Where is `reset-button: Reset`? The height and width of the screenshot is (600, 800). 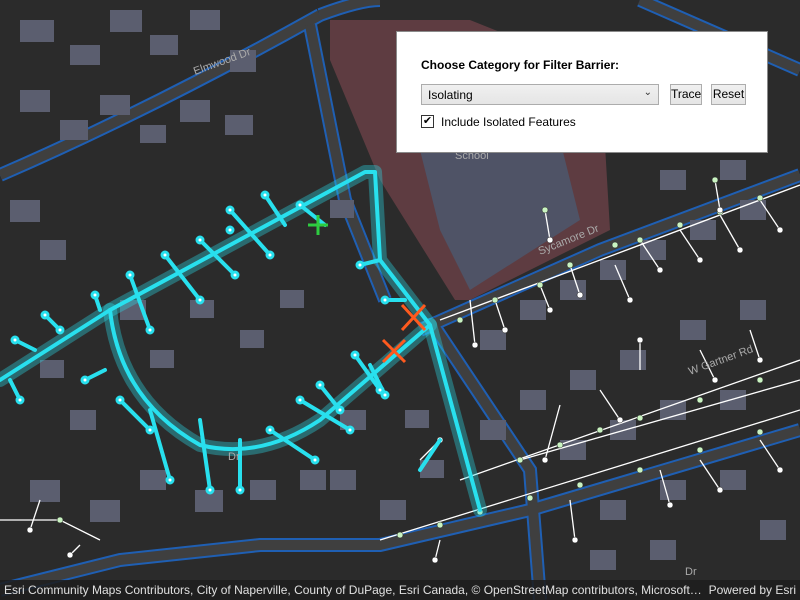
reset-button: Reset is located at coordinates (728, 94).